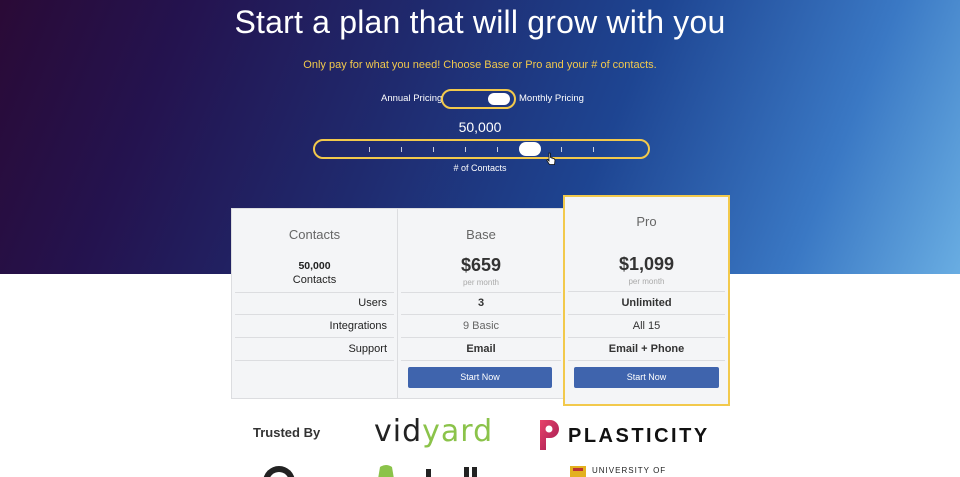 This screenshot has width=960, height=477. I want to click on plasticity-logo-text: PLASTICITY, so click(639, 436).